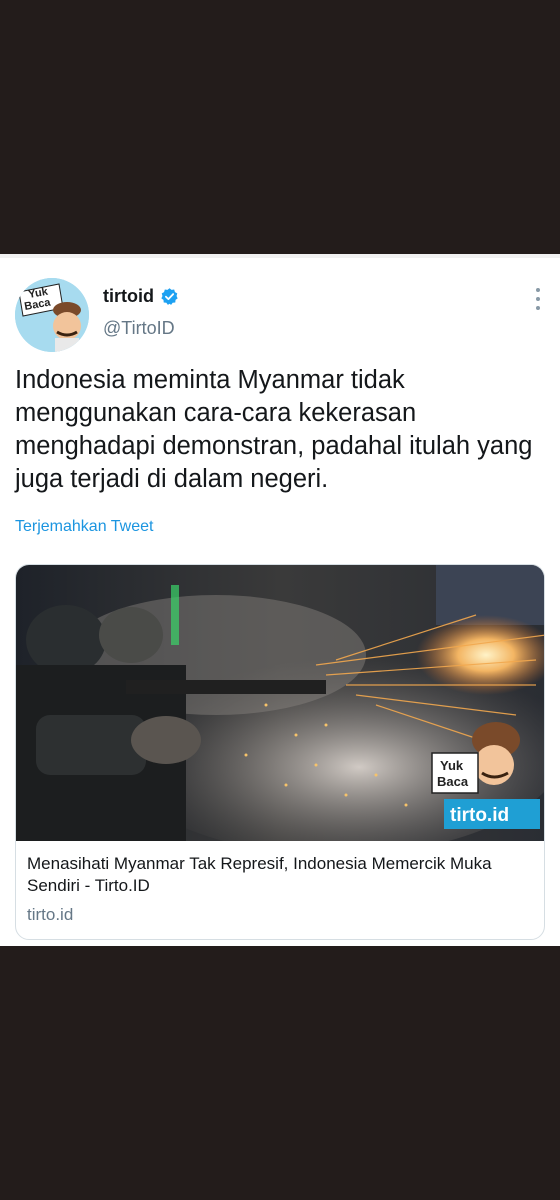 This screenshot has height=1200, width=560. I want to click on handle: @TirtoID, so click(139, 328).